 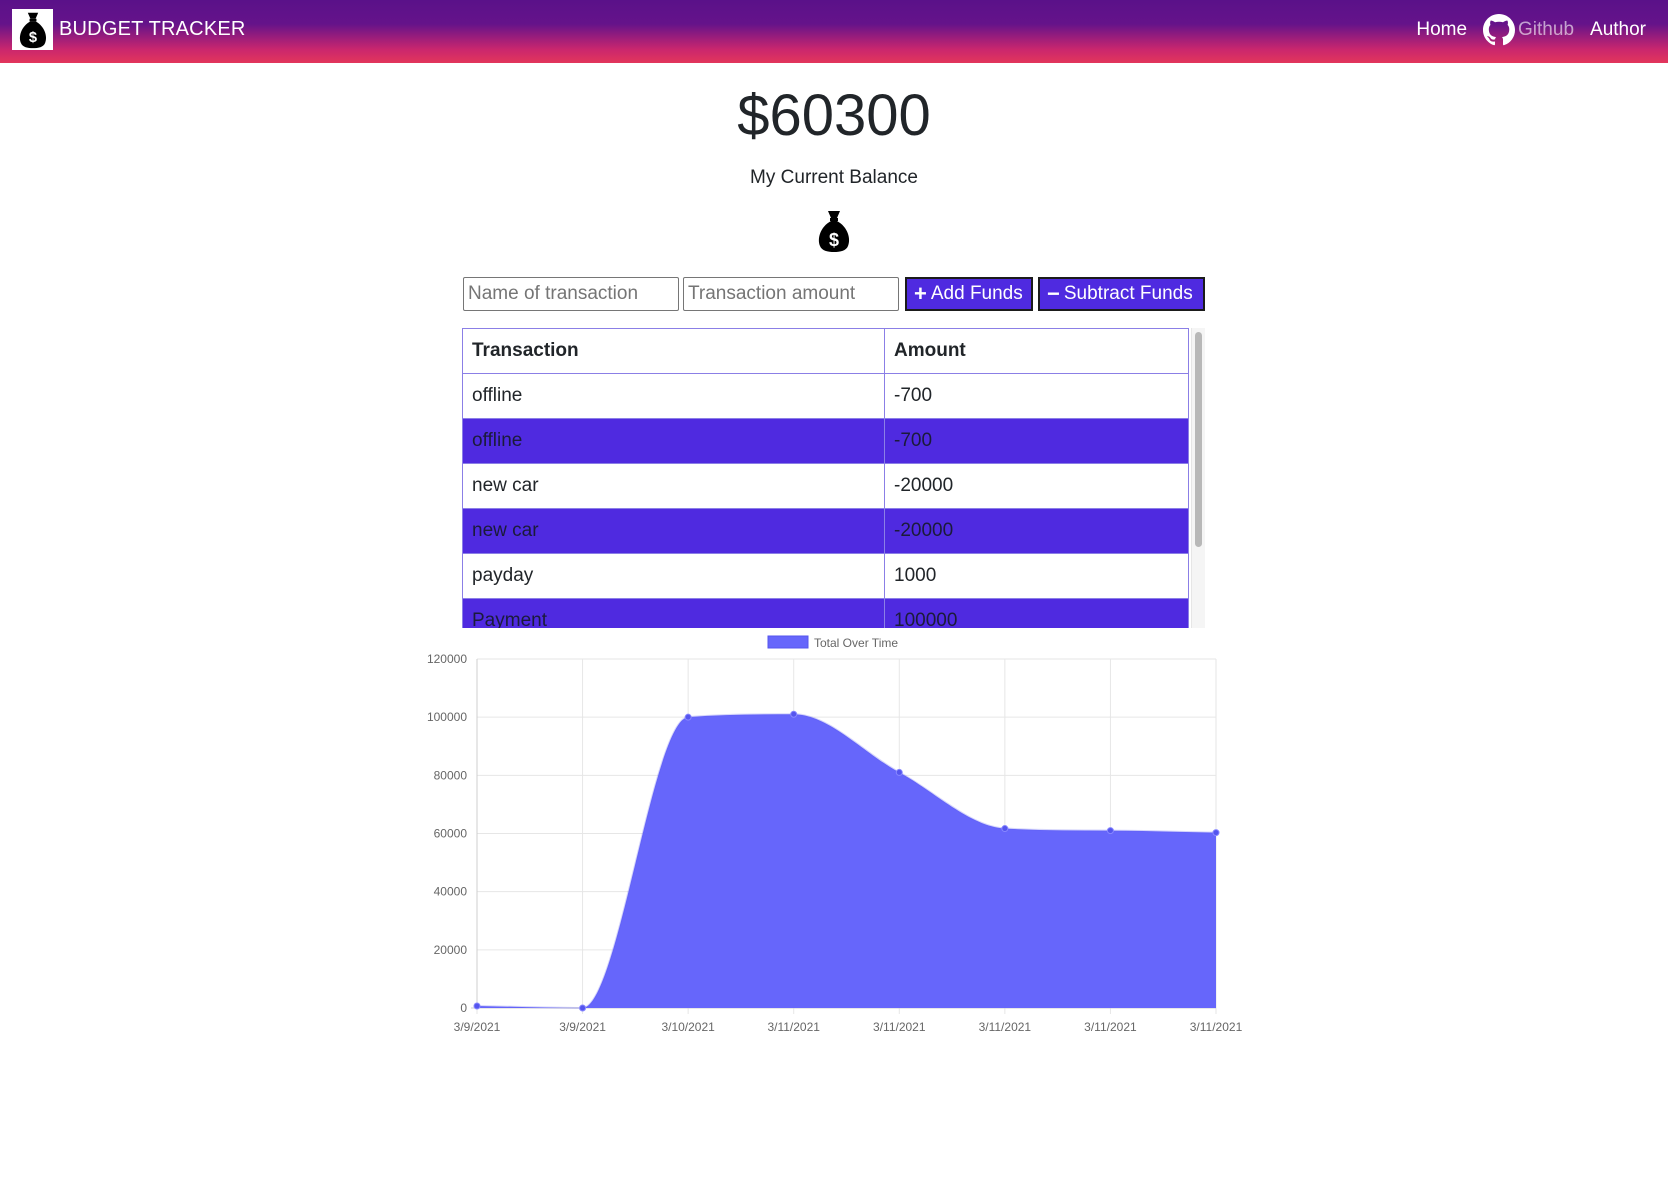 I want to click on y-tick-label: 40000, so click(x=451, y=892).